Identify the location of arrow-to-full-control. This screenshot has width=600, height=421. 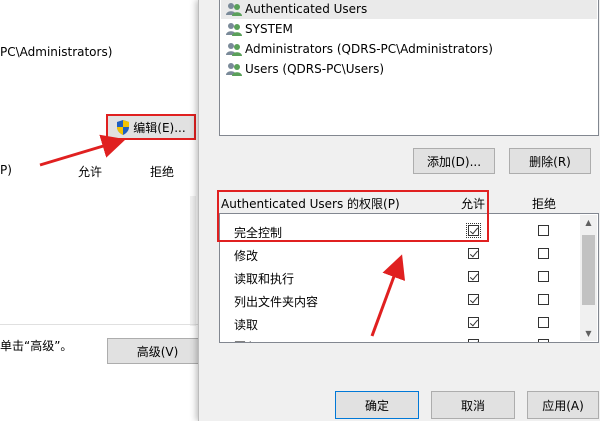
(388, 295).